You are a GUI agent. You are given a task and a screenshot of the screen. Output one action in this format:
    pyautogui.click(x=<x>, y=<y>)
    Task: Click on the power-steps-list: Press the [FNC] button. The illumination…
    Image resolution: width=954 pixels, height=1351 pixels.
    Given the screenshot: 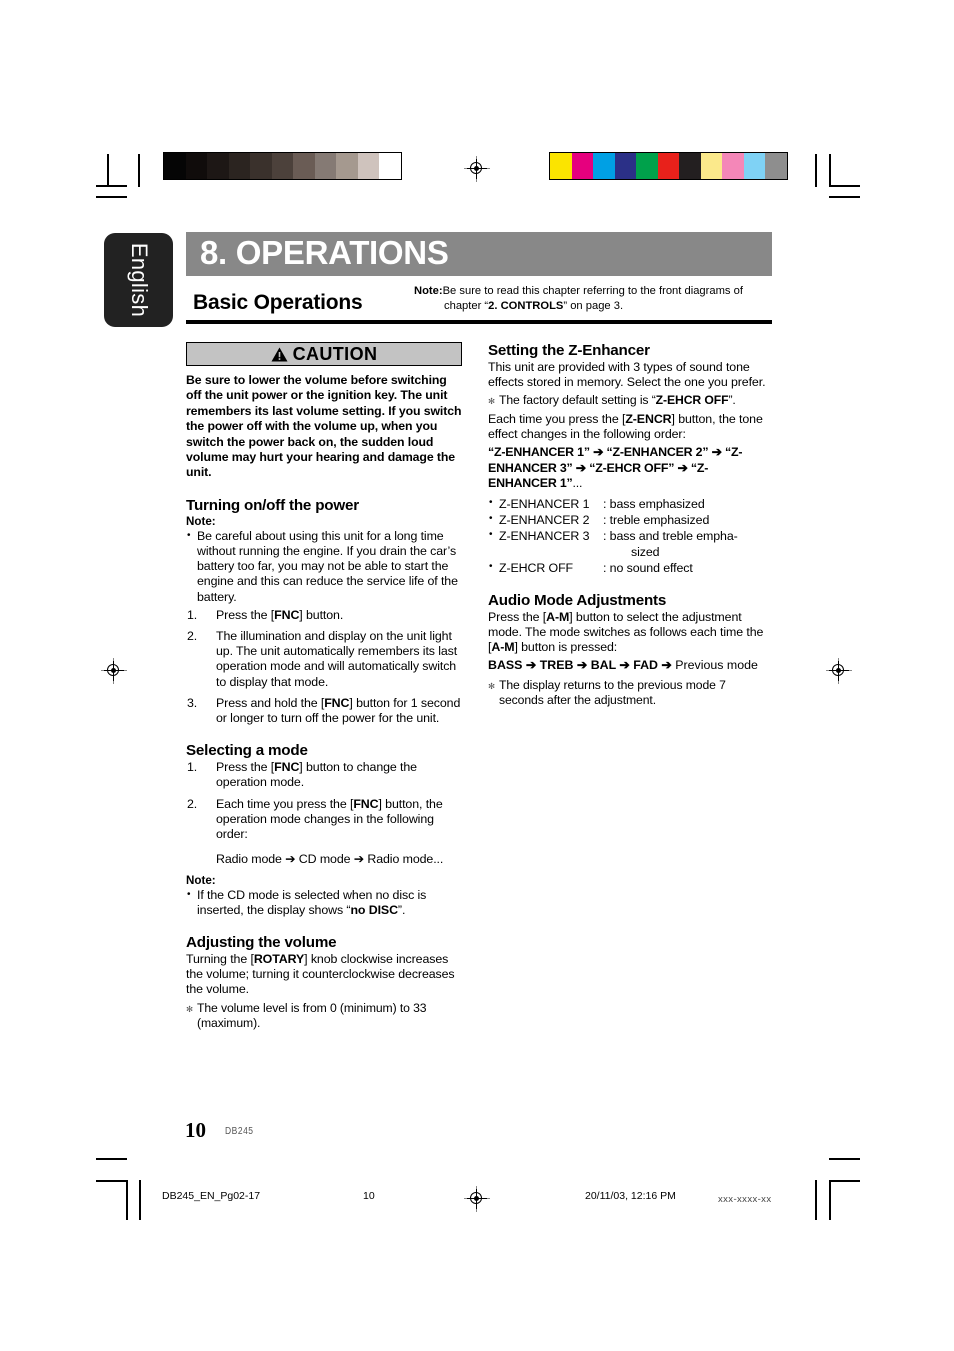 What is the action you would take?
    pyautogui.click(x=324, y=667)
    